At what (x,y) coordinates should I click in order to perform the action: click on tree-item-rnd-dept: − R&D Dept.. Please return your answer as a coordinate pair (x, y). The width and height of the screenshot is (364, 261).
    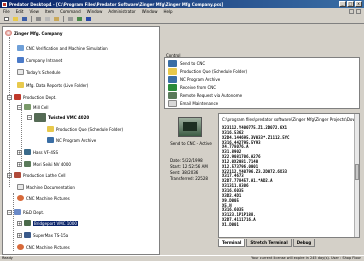
    Looking at the image, I should click on (25, 212).